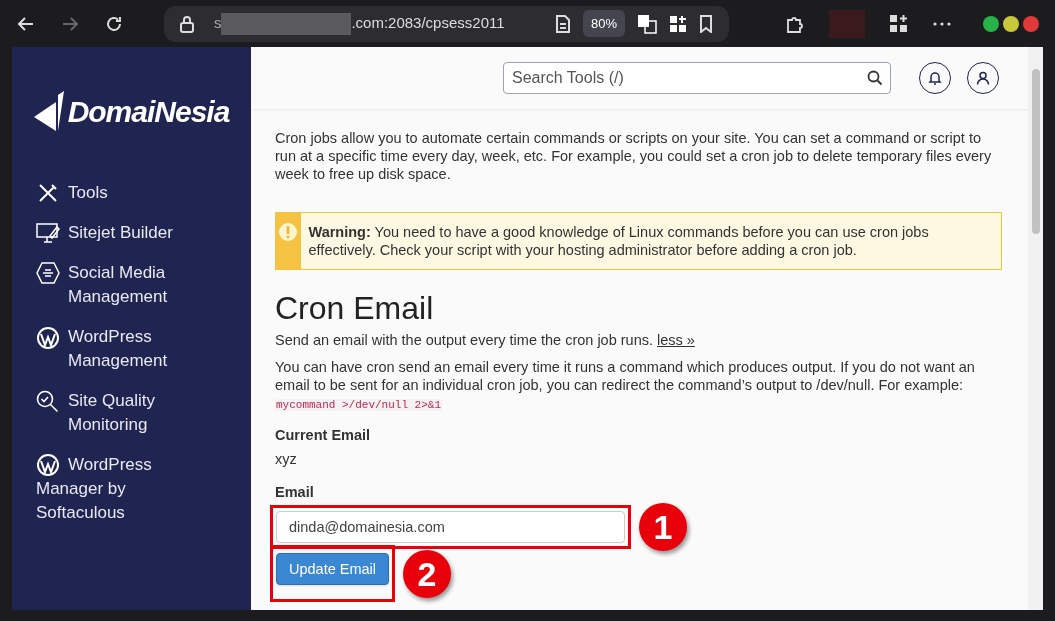 The width and height of the screenshot is (1055, 621). I want to click on tools-icon, so click(48, 193).